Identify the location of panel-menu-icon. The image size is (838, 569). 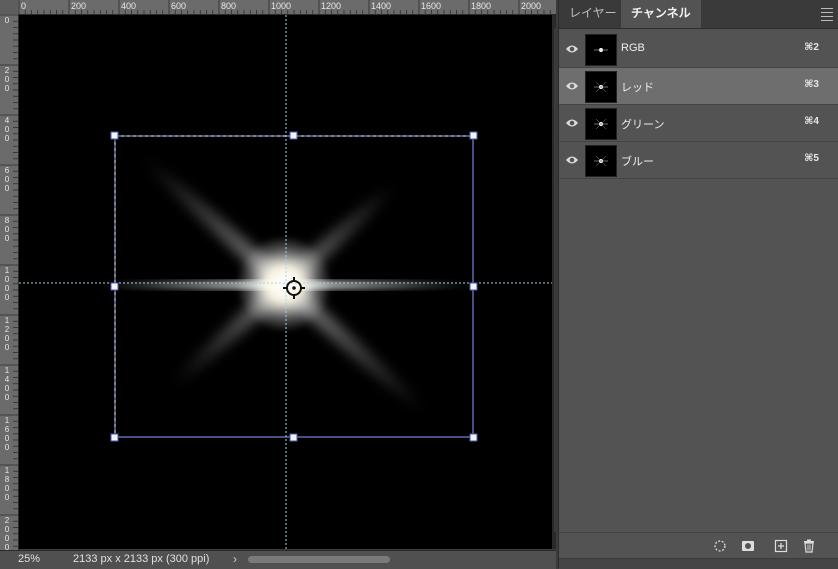
(827, 16).